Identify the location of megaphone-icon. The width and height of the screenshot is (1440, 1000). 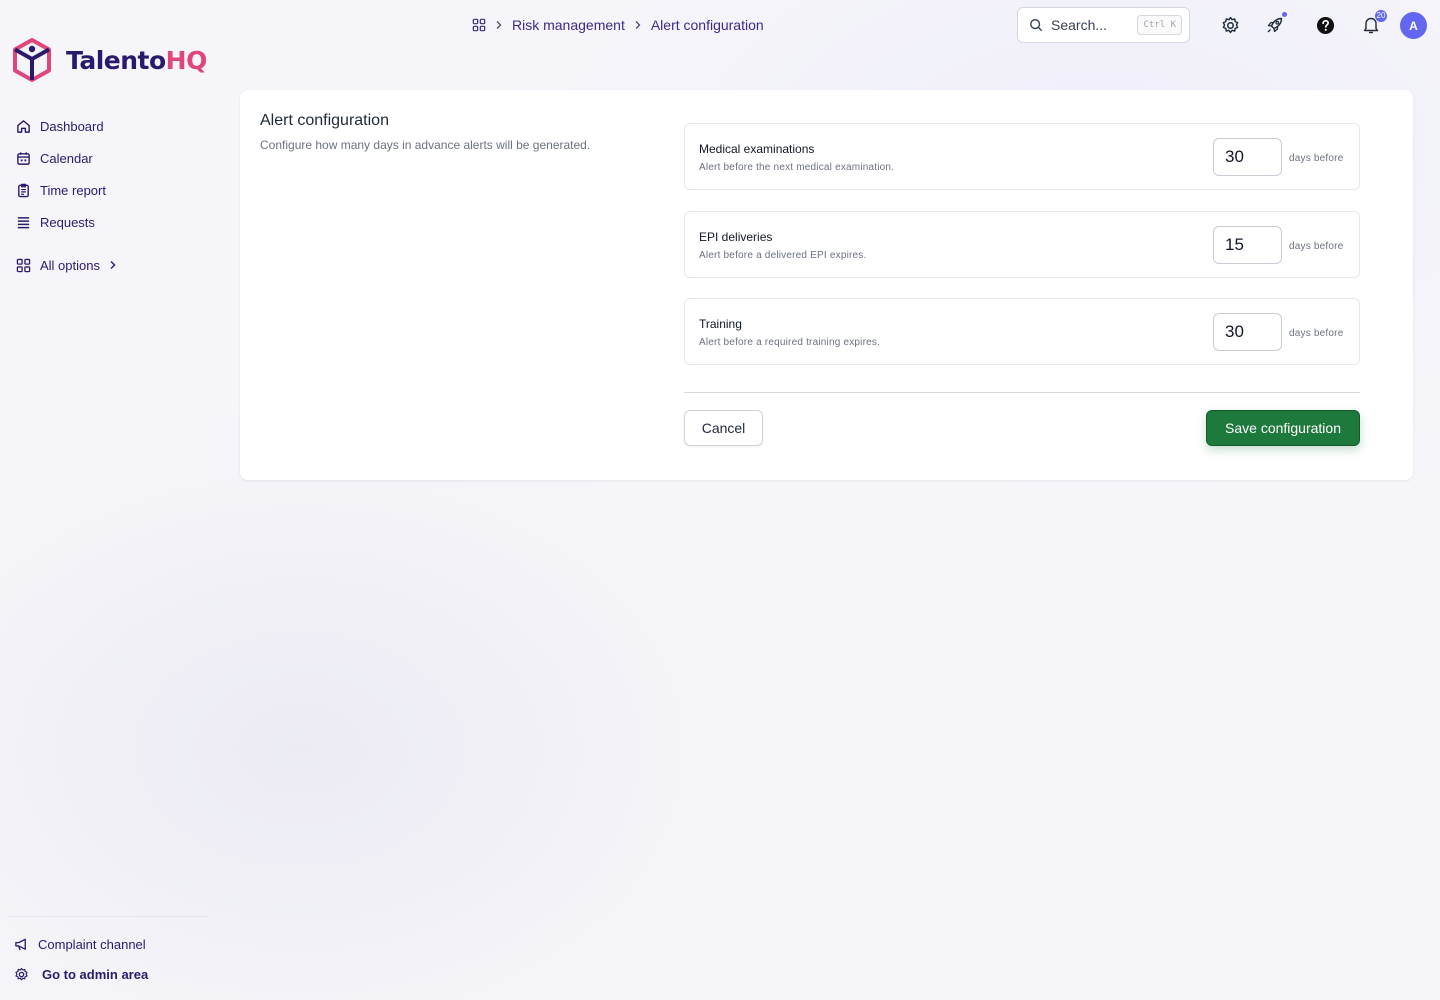
(20, 944).